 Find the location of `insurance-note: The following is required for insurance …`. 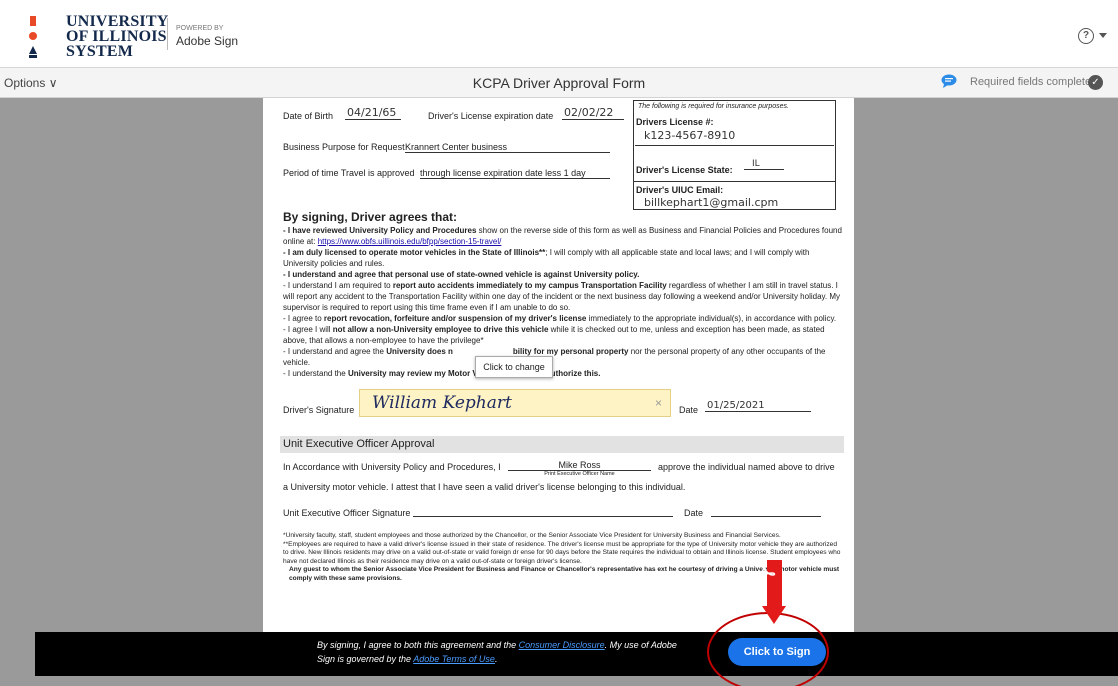

insurance-note: The following is required for insurance … is located at coordinates (713, 106).